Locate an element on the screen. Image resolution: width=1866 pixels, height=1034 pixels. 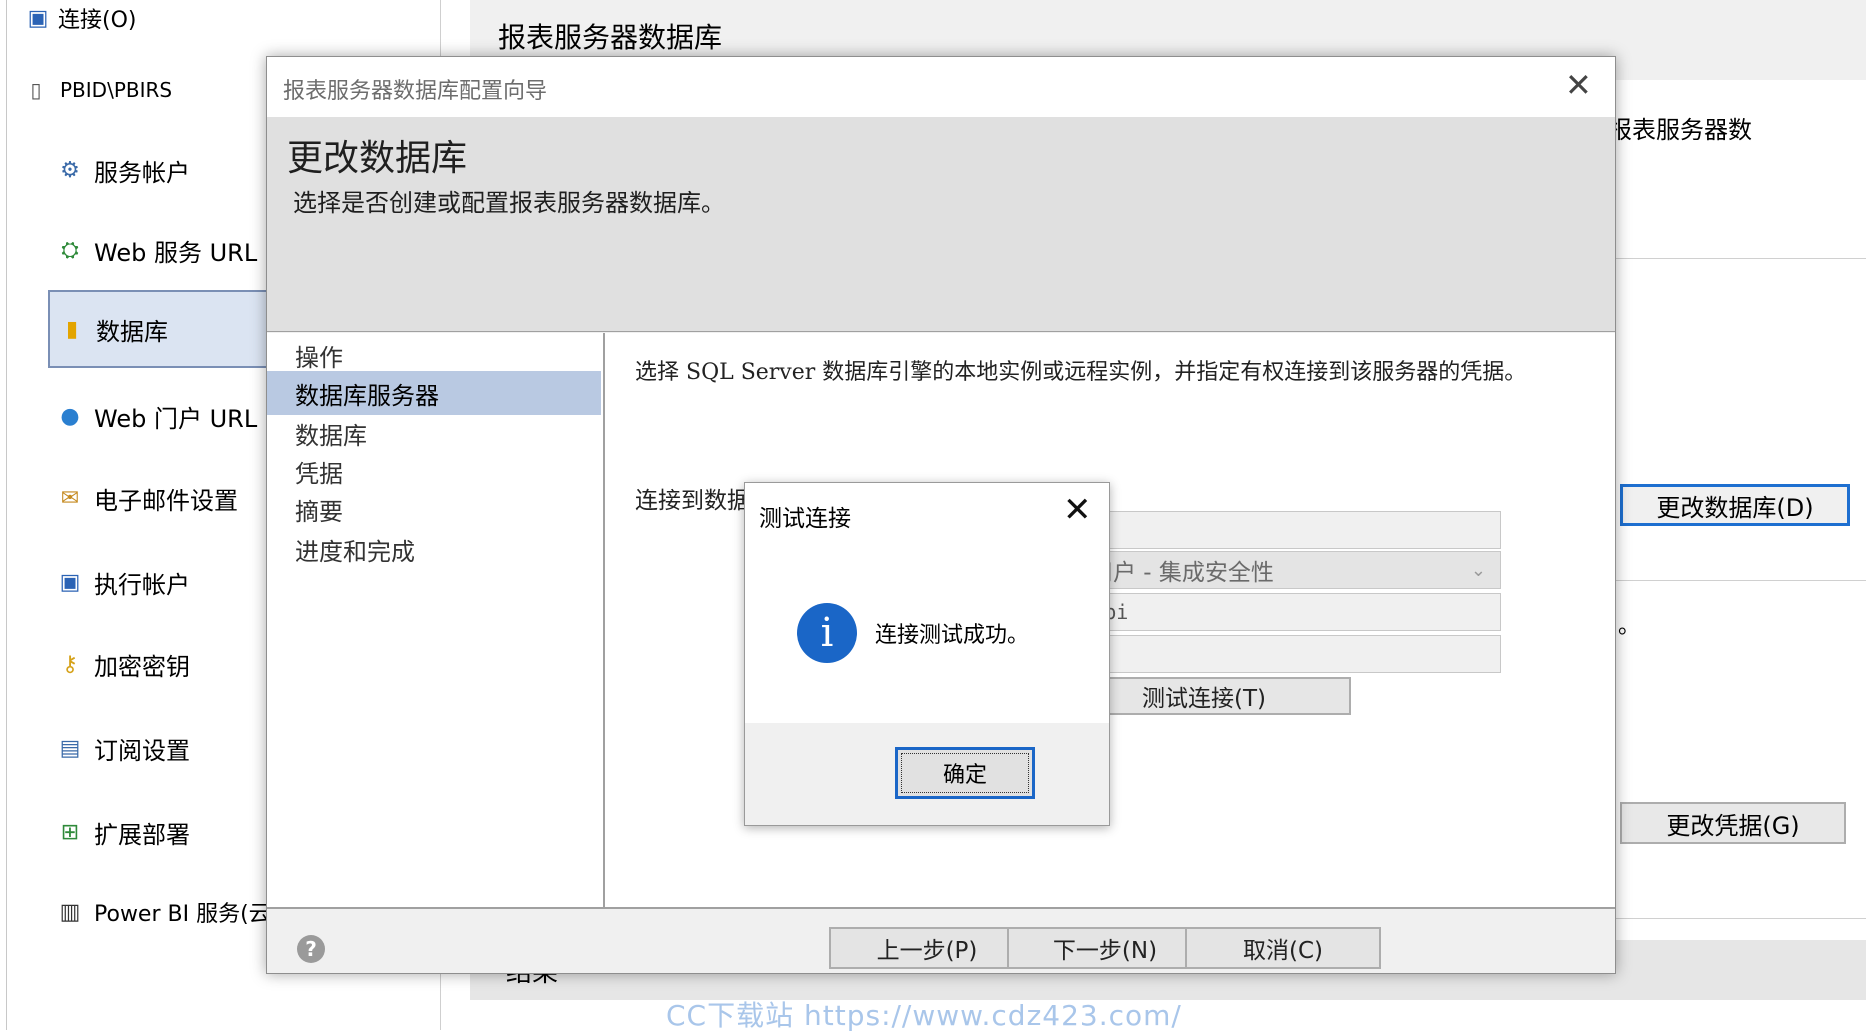
test-connection-messagebox: 测试连接 ✕ i 连接测试成功。 确定 is located at coordinates (927, 654).